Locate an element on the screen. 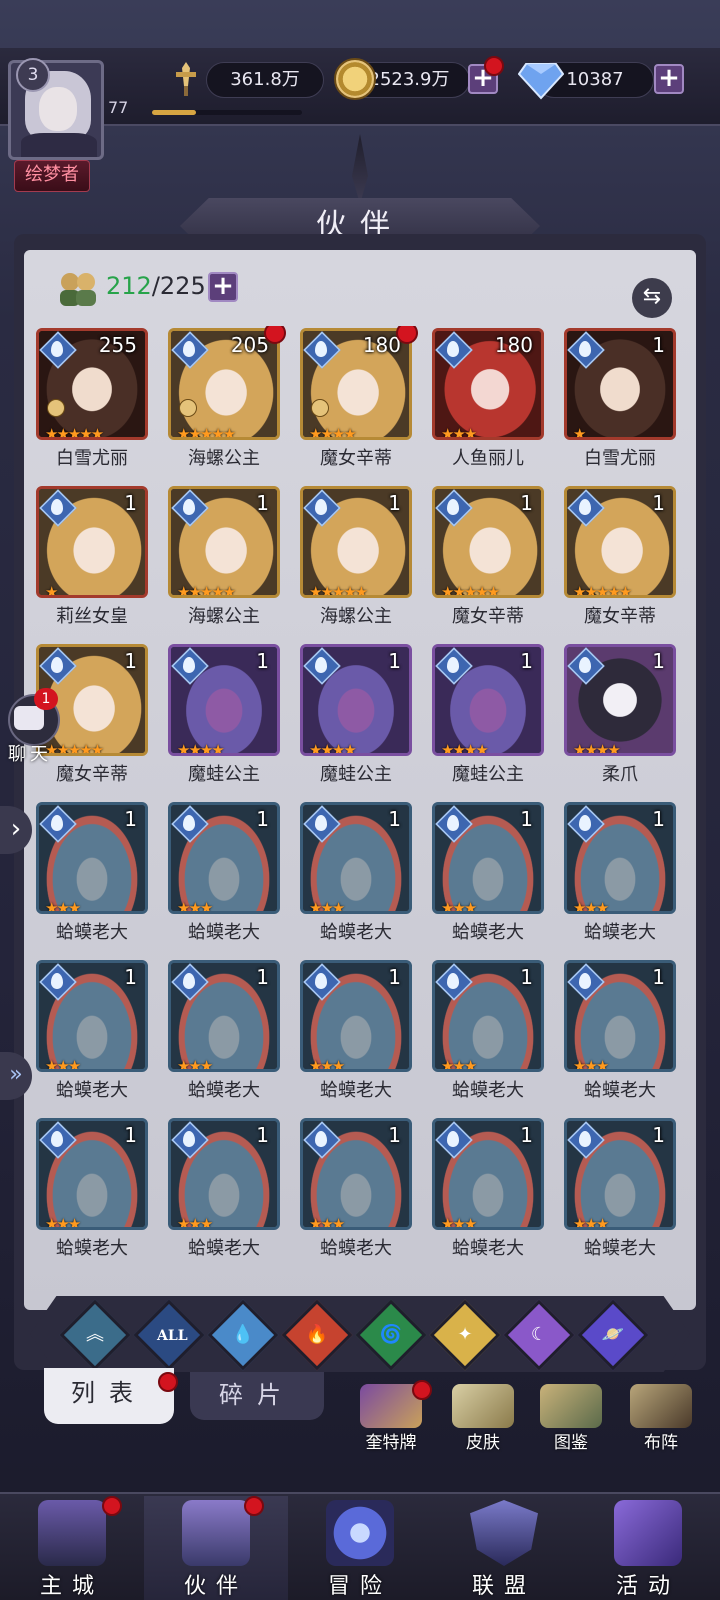 This screenshot has height=1600, width=720. partner-card: 255 ★★★★★ 白雪尤丽 is located at coordinates (92, 401).